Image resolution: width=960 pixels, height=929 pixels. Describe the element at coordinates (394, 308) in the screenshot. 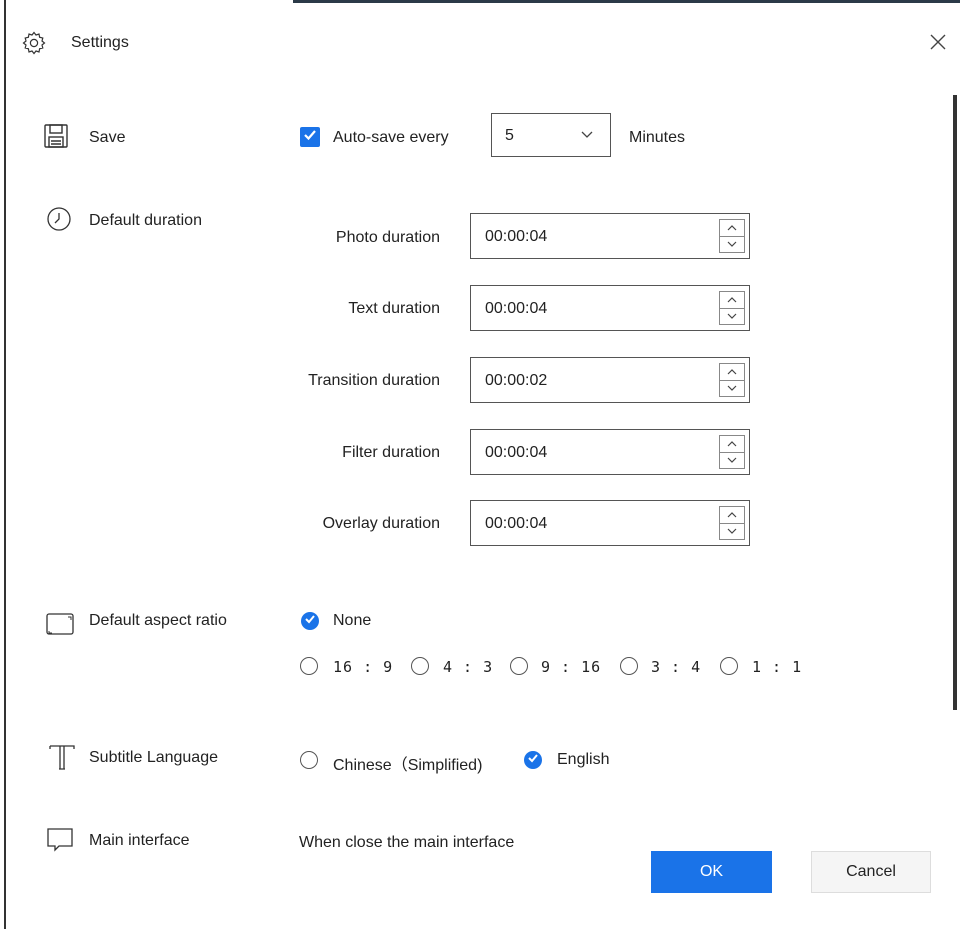

I see `text-duration-label: Text duration` at that location.